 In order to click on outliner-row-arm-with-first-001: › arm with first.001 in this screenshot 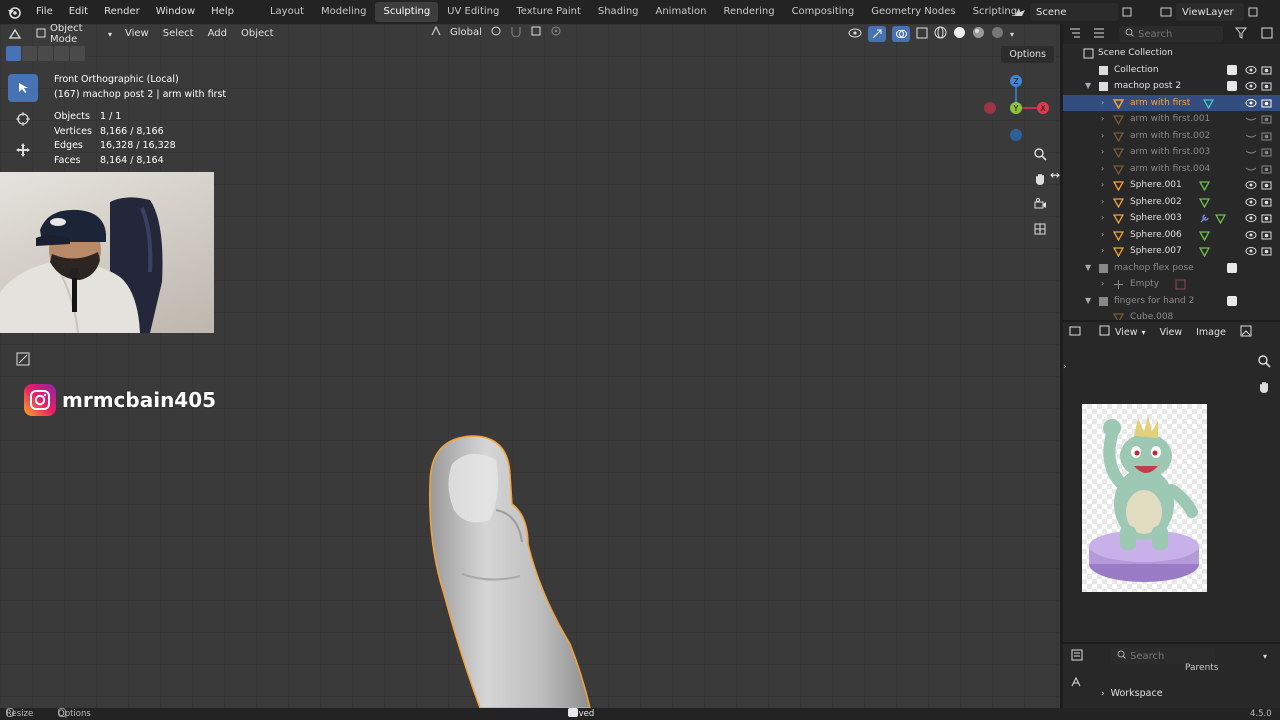, I will do `click(1171, 119)`.